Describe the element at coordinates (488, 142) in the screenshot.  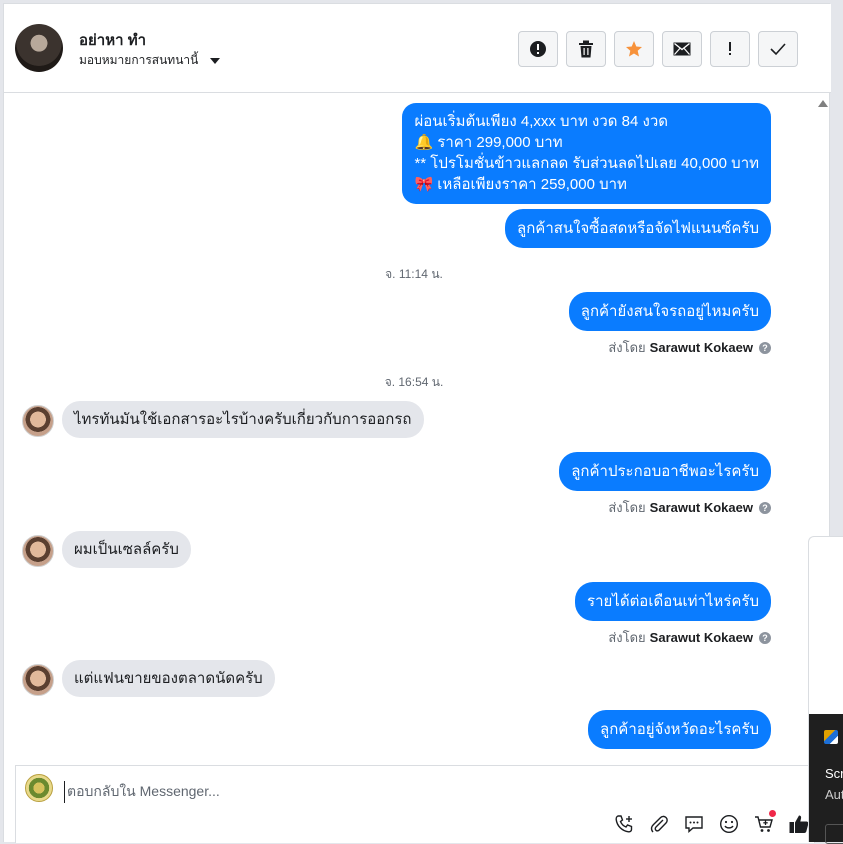
I see `message-line: 🔔 ราคา 299,000 บาท` at that location.